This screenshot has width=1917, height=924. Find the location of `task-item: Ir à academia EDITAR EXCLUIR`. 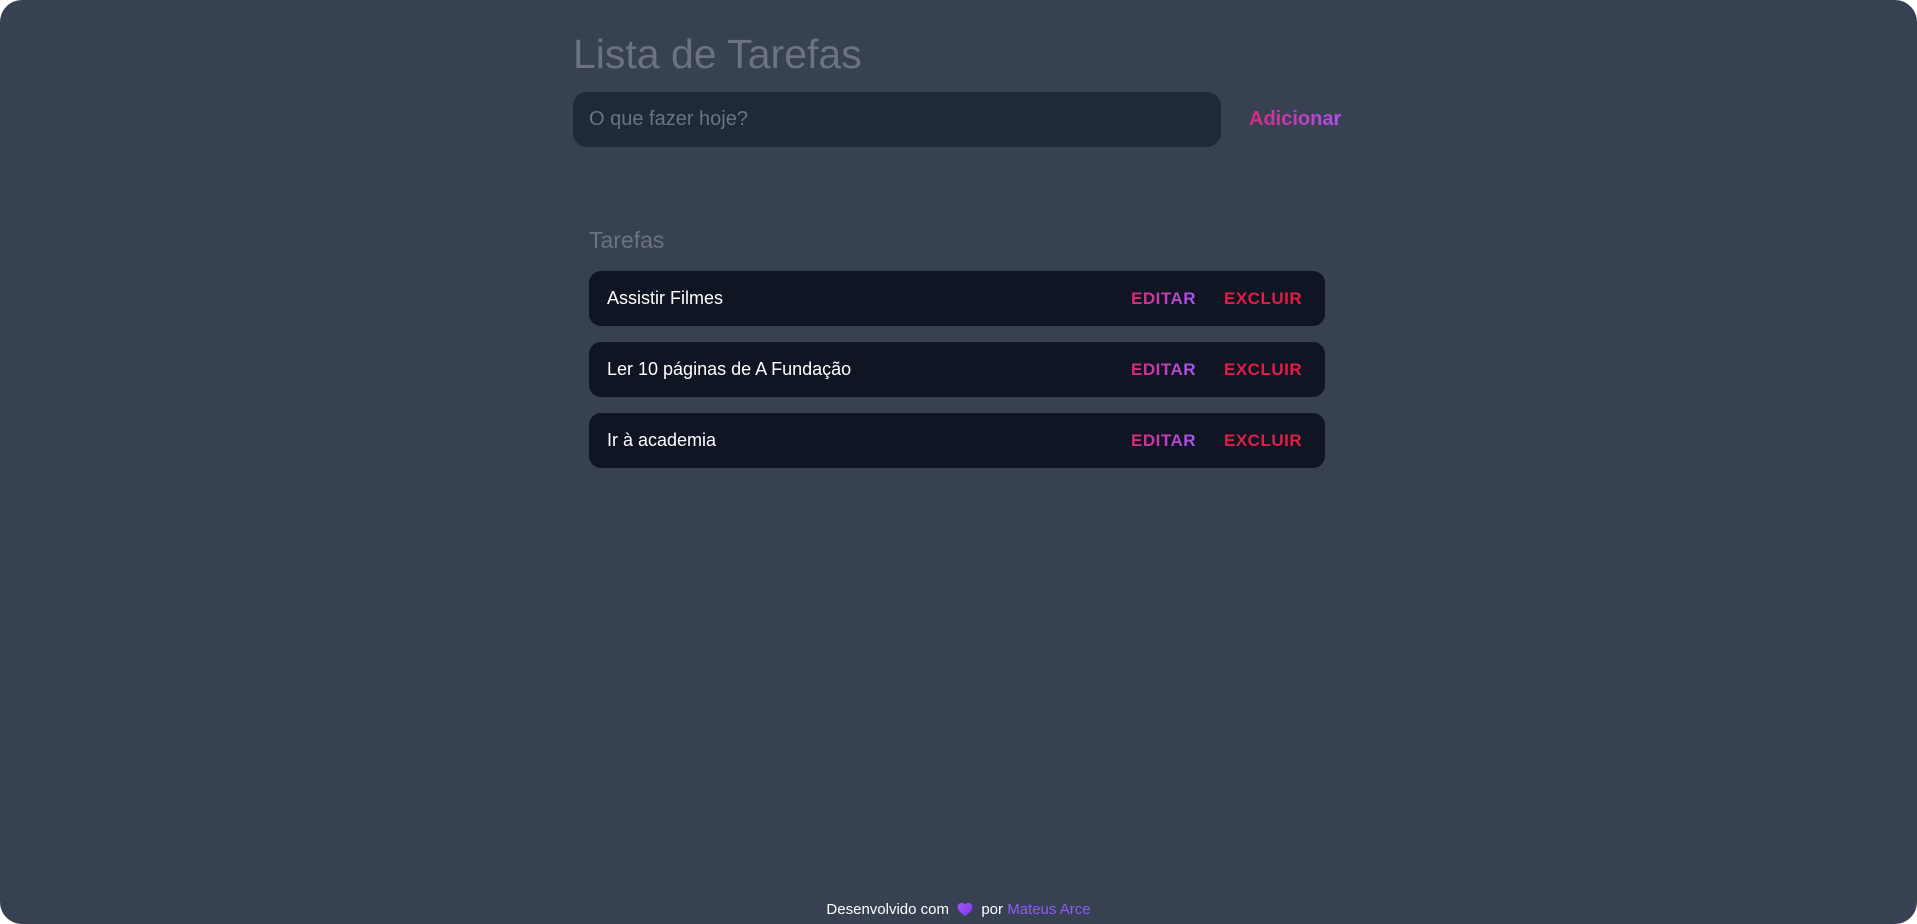

task-item: Ir à academia EDITAR EXCLUIR is located at coordinates (957, 440).